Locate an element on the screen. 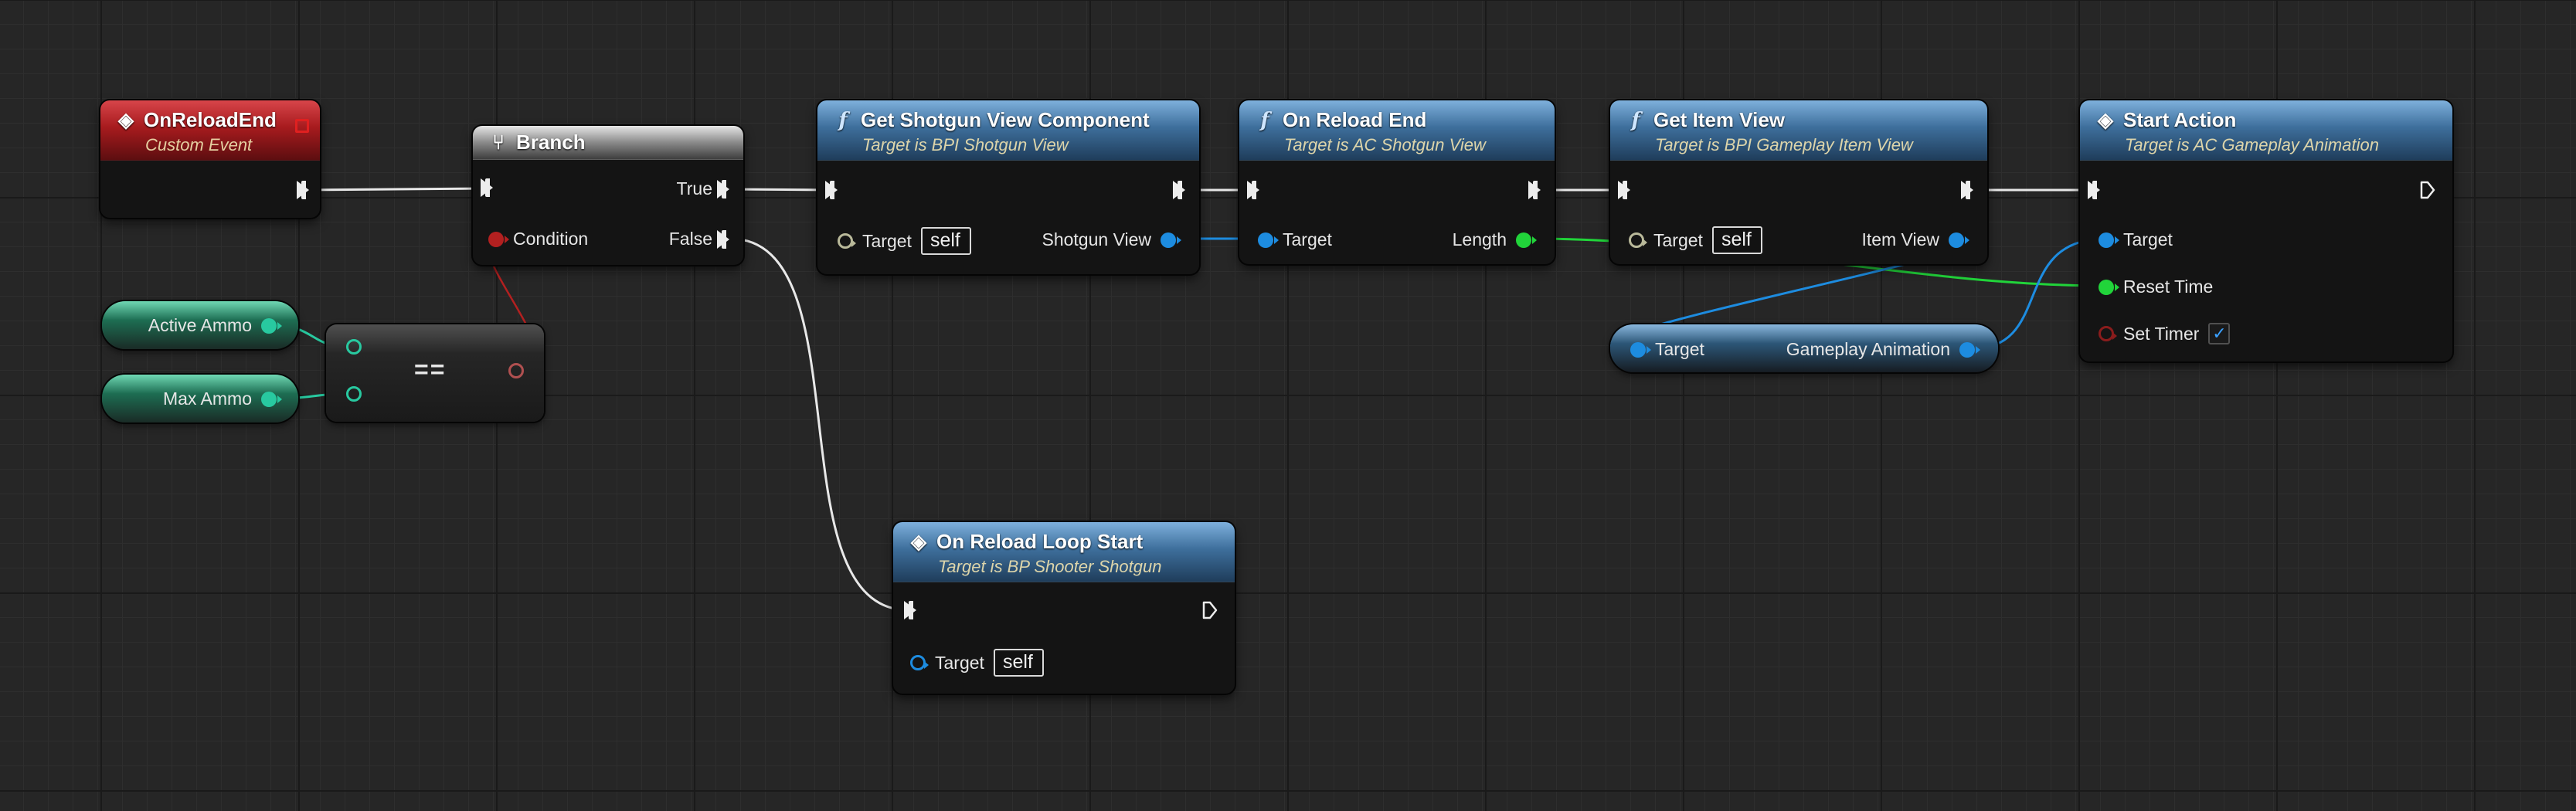  node-subtitle: Target is BP Shooter Shotgun is located at coordinates (1050, 566).